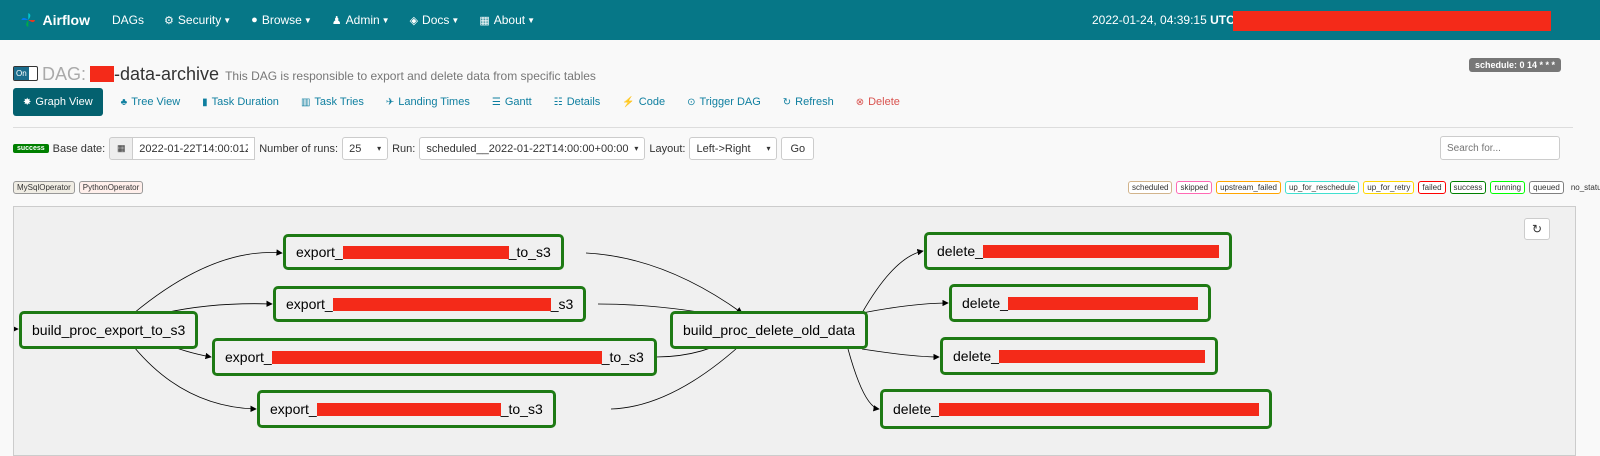 This screenshot has width=1600, height=456. What do you see at coordinates (414, 20) in the screenshot?
I see `cube-icon: ◈` at bounding box center [414, 20].